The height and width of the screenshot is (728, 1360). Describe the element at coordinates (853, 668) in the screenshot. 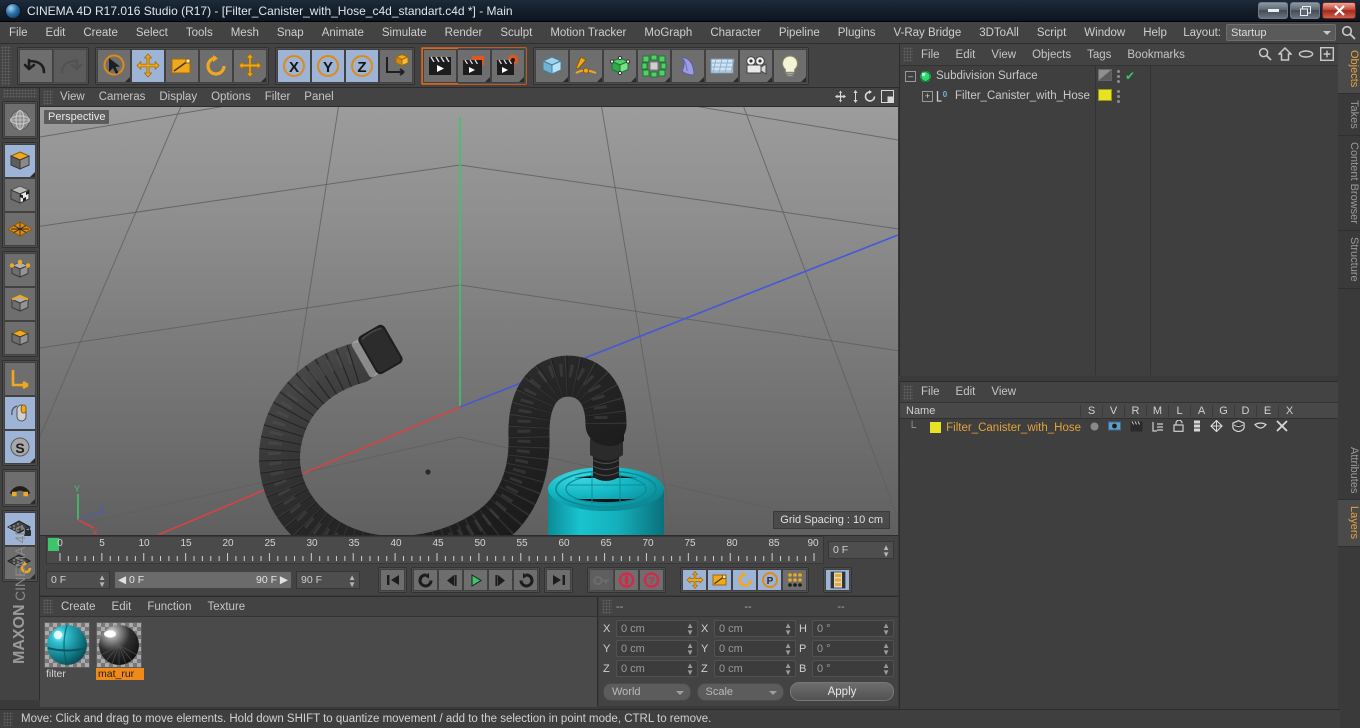

I see `rotation-b-field: 0 ° ▲ ▼` at that location.